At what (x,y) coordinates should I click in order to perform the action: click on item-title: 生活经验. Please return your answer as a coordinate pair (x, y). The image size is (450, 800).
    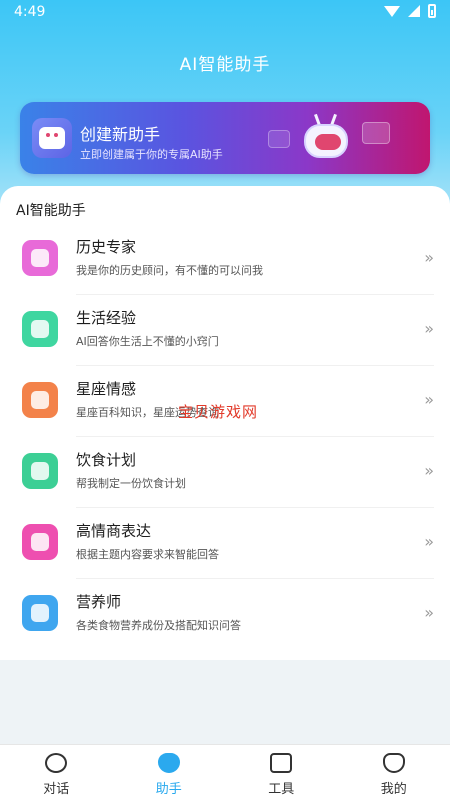
    Looking at the image, I should click on (106, 318).